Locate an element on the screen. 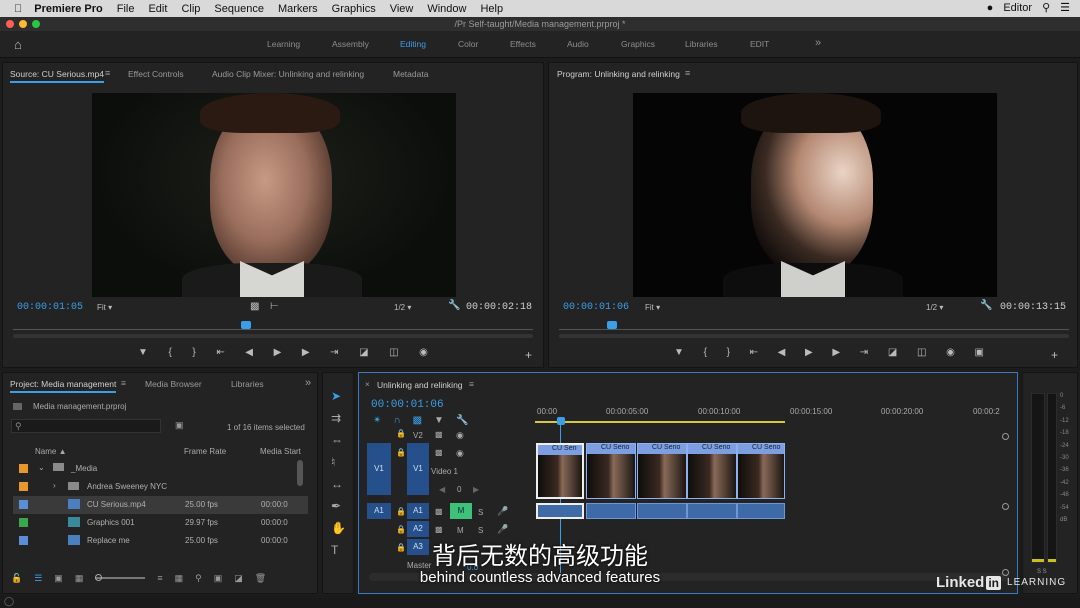 The image size is (1080, 608). go-to-out-icon: ⇥ is located at coordinates (334, 354).